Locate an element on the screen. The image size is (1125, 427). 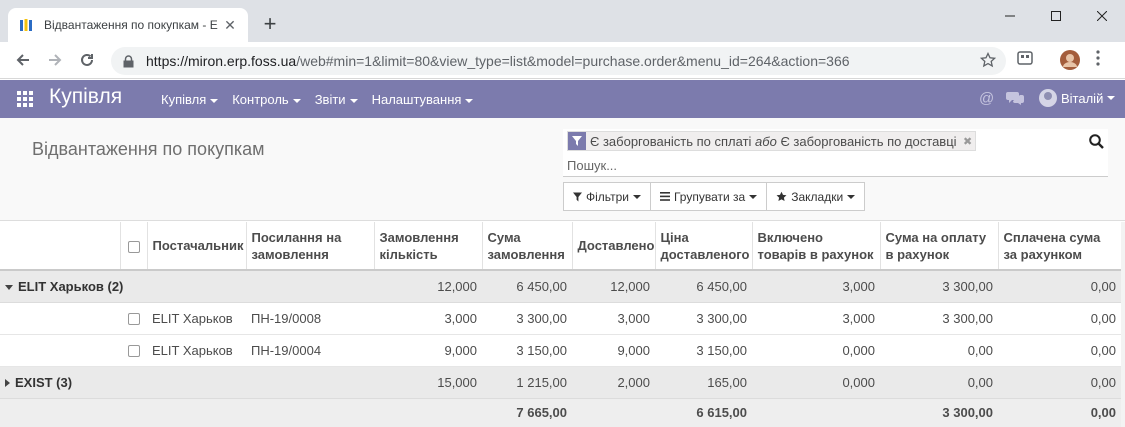
filters-button: Фільтри is located at coordinates (607, 196).